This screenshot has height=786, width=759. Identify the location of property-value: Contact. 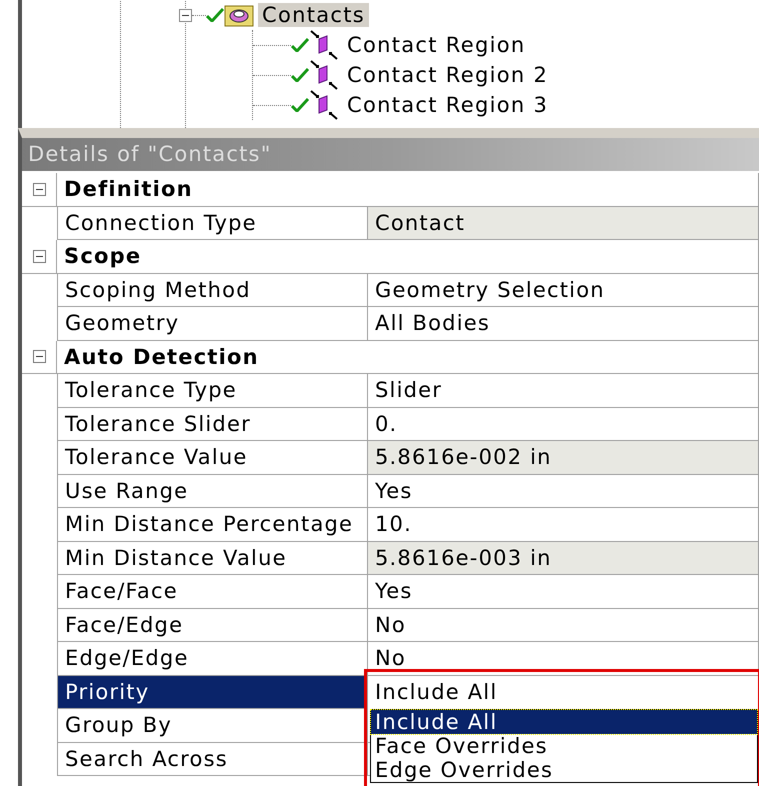
(563, 223).